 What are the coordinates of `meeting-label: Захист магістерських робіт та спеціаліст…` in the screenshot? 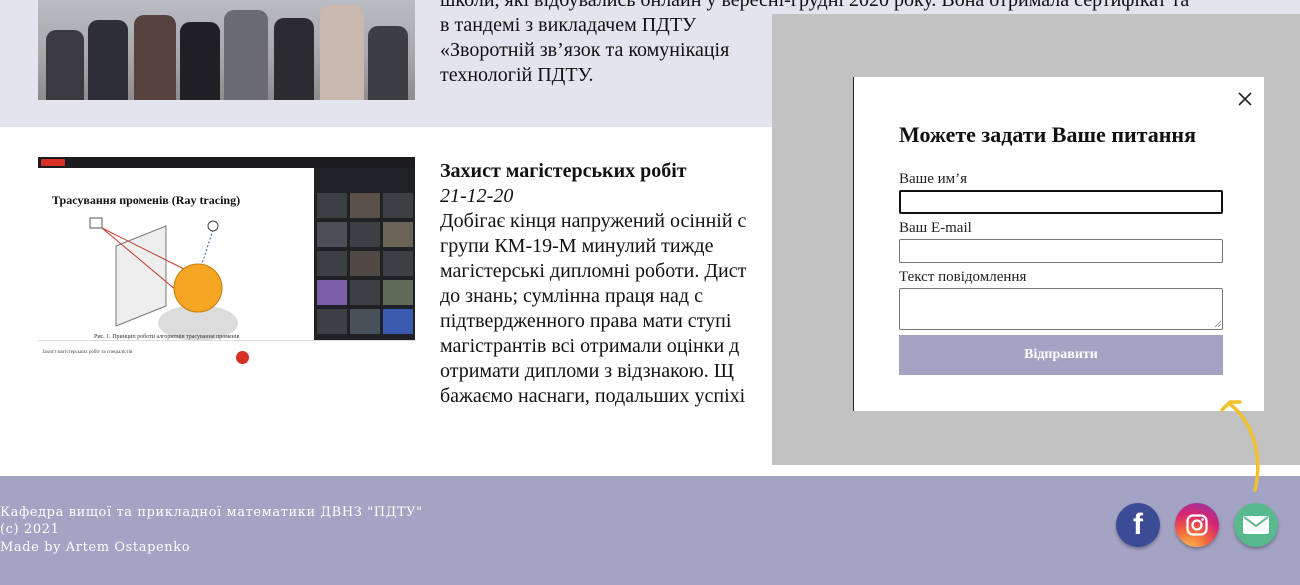 It's located at (87, 352).